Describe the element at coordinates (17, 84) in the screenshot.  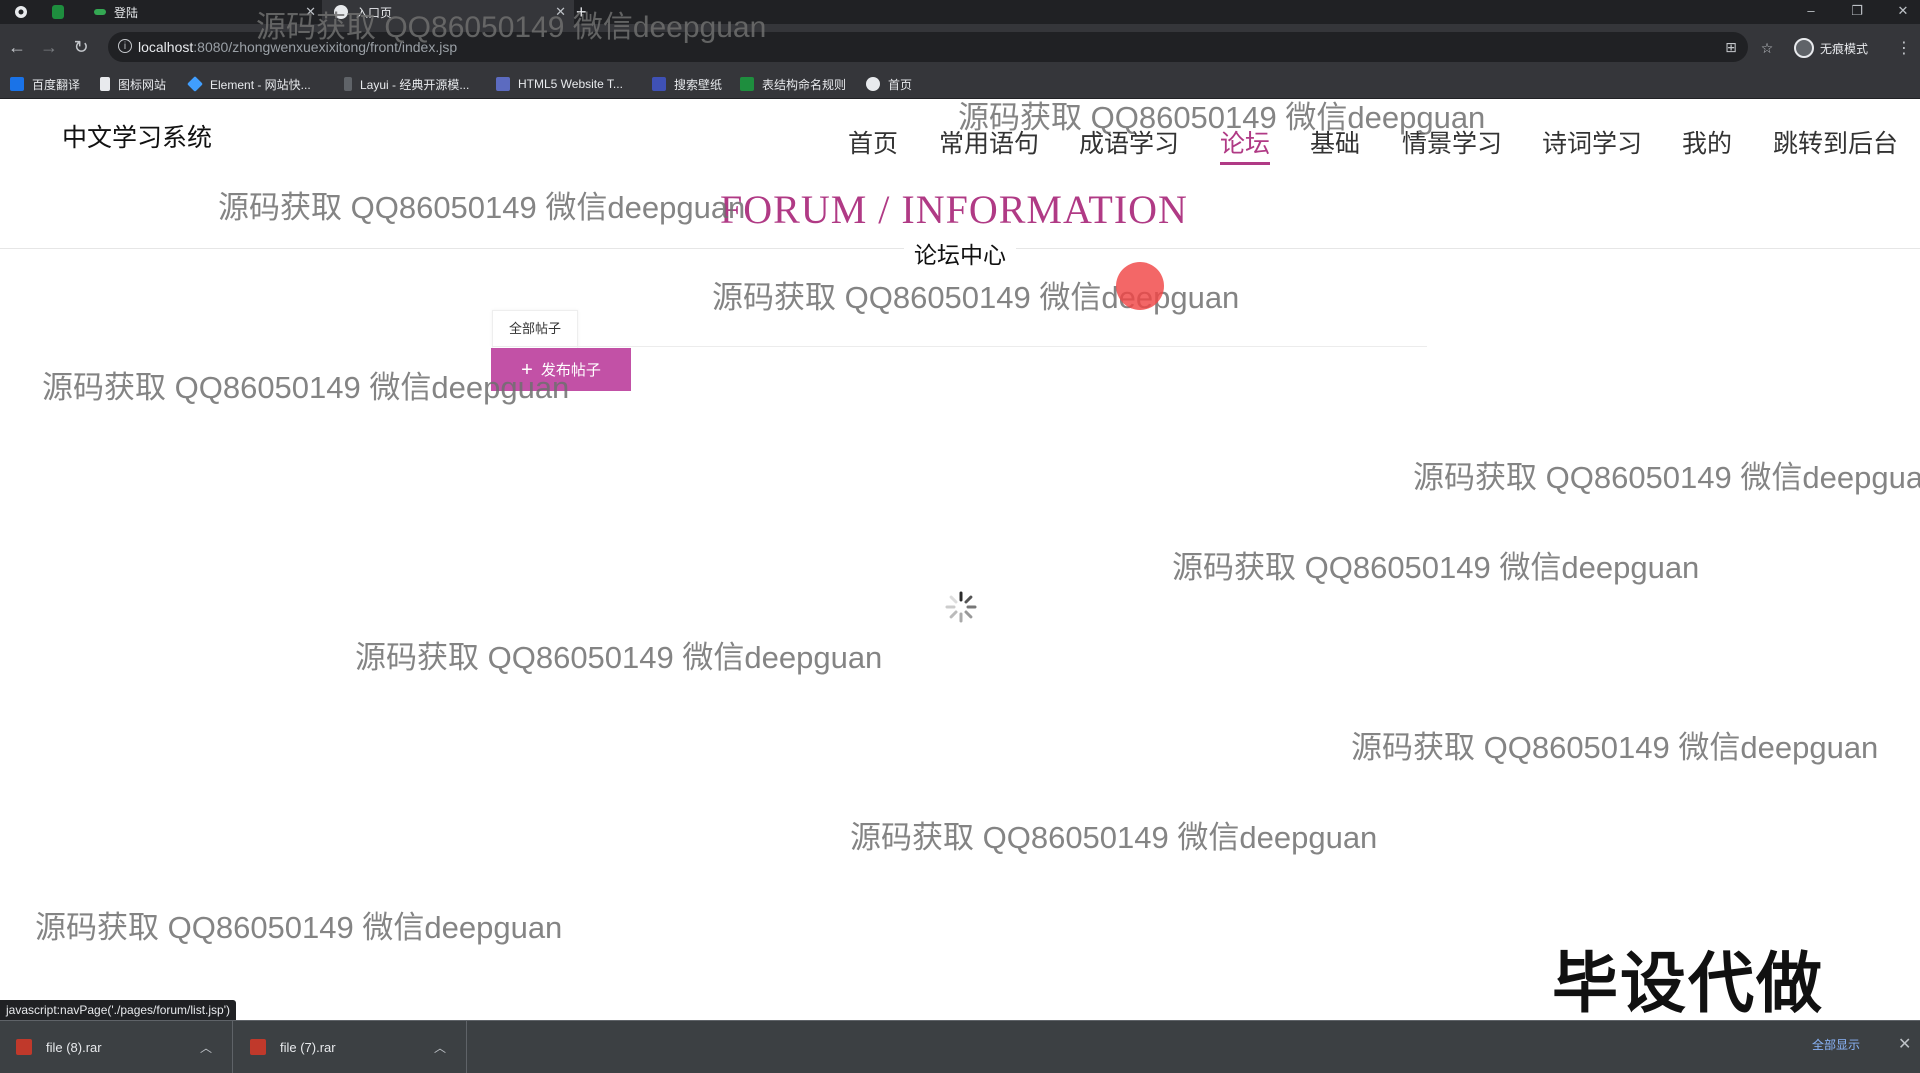
I see `translate-bookmark-icon` at that location.